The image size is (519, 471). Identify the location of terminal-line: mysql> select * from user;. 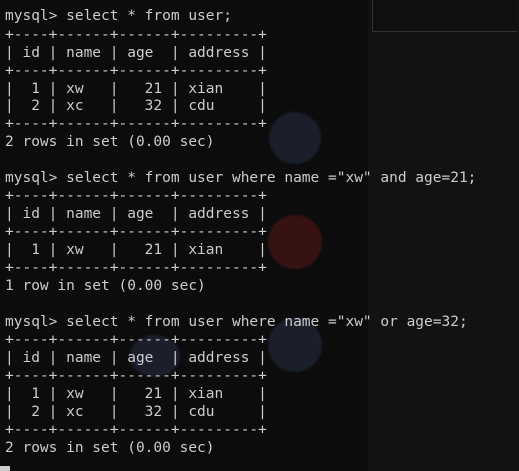
(118, 16).